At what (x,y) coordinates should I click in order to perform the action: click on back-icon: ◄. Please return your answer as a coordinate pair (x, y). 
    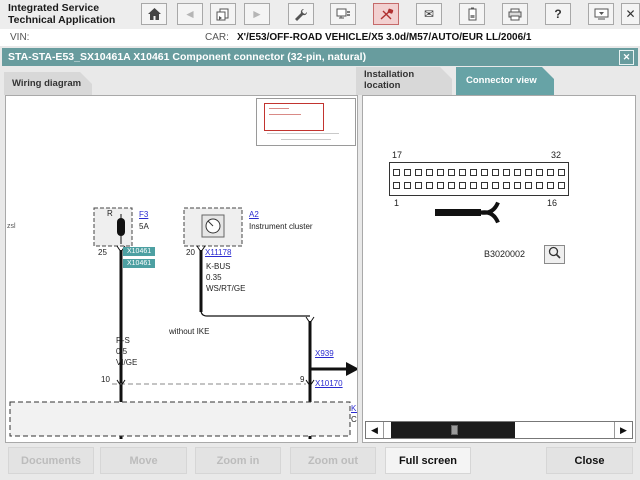
    Looking at the image, I should click on (190, 14).